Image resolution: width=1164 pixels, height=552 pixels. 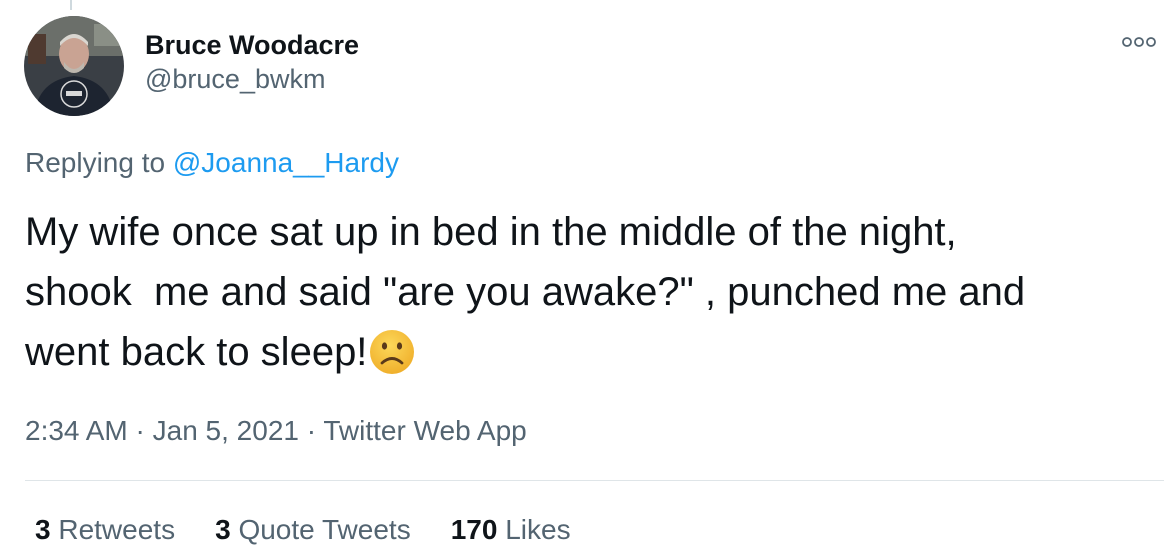 I want to click on quote-tweets-stat-link: 3 Quote Tweets, so click(x=313, y=530).